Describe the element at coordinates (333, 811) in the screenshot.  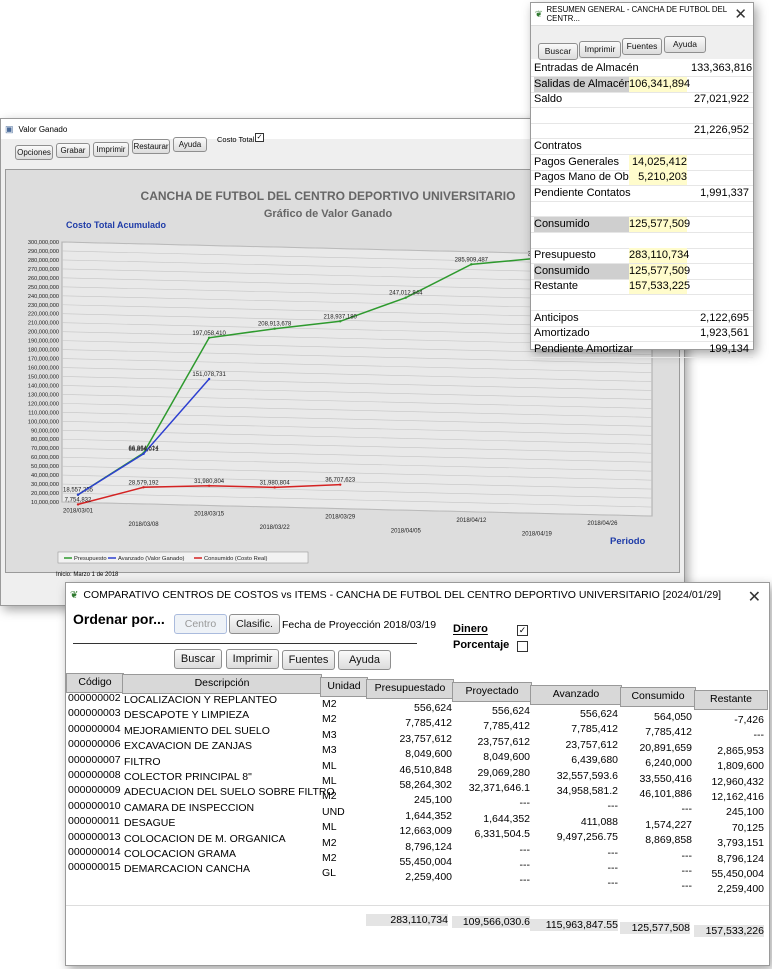
I see `item-unit: UND` at that location.